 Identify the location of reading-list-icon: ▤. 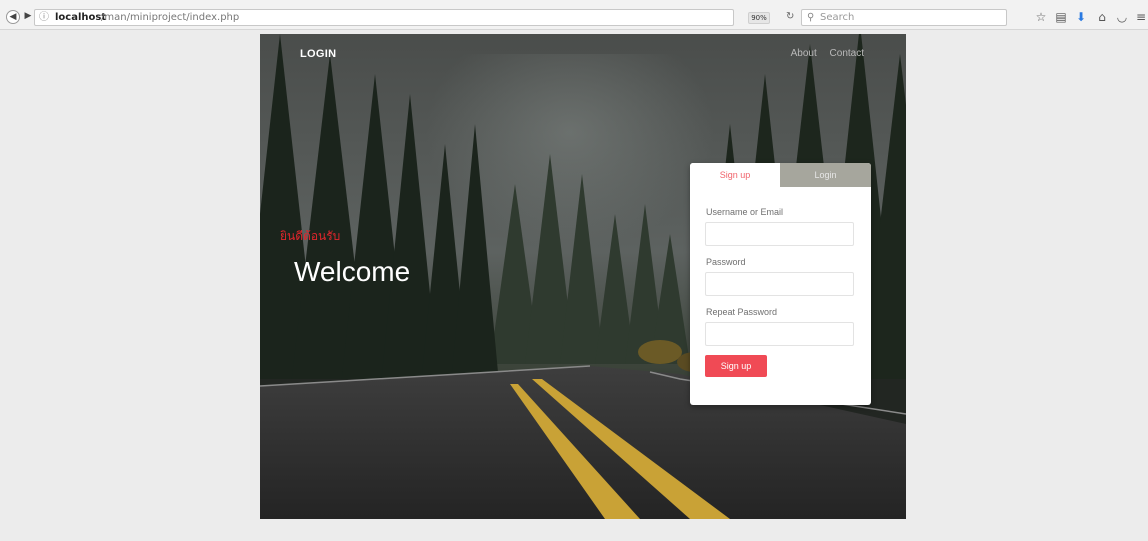
(1061, 17).